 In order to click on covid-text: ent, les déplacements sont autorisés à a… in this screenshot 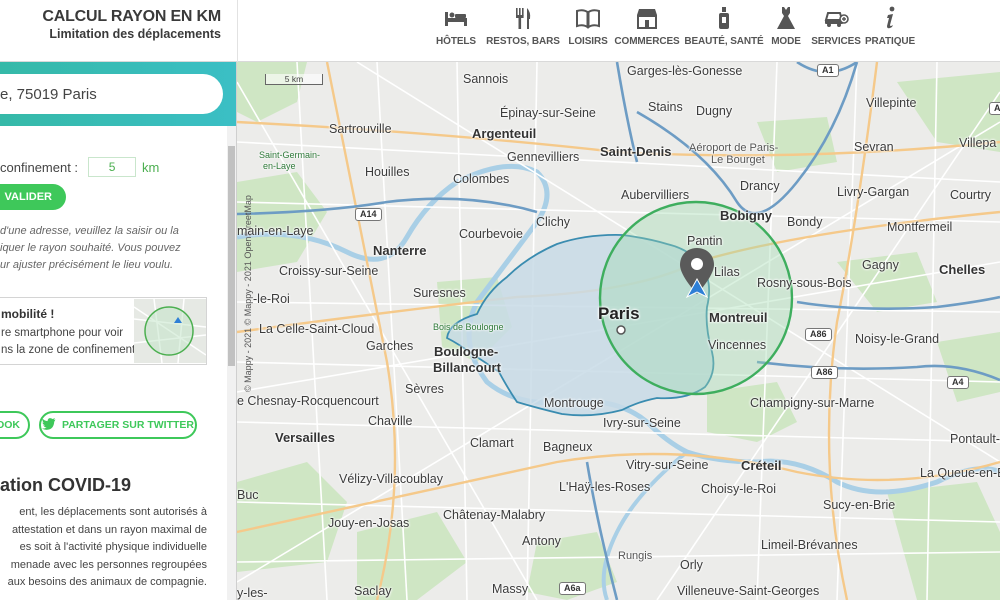, I will do `click(103, 548)`.